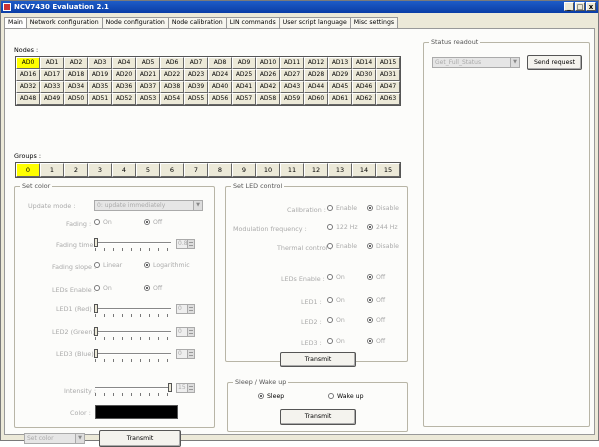 This screenshot has height=447, width=599. Describe the element at coordinates (342, 246) in the screenshot. I see `thermal-enable-radio: Enable` at that location.